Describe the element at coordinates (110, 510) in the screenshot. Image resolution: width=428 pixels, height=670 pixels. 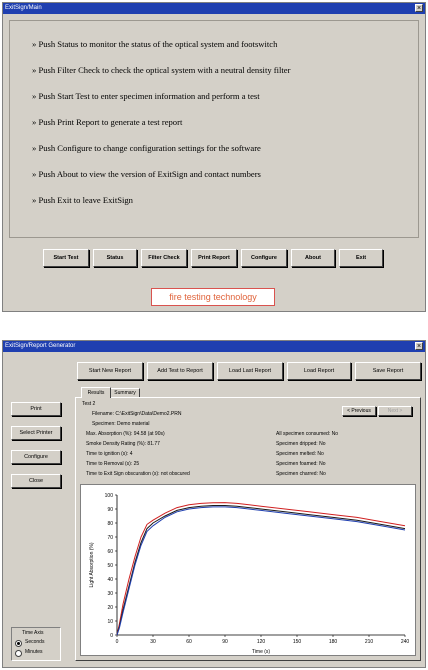
I see `y-tick-label: 90` at that location.